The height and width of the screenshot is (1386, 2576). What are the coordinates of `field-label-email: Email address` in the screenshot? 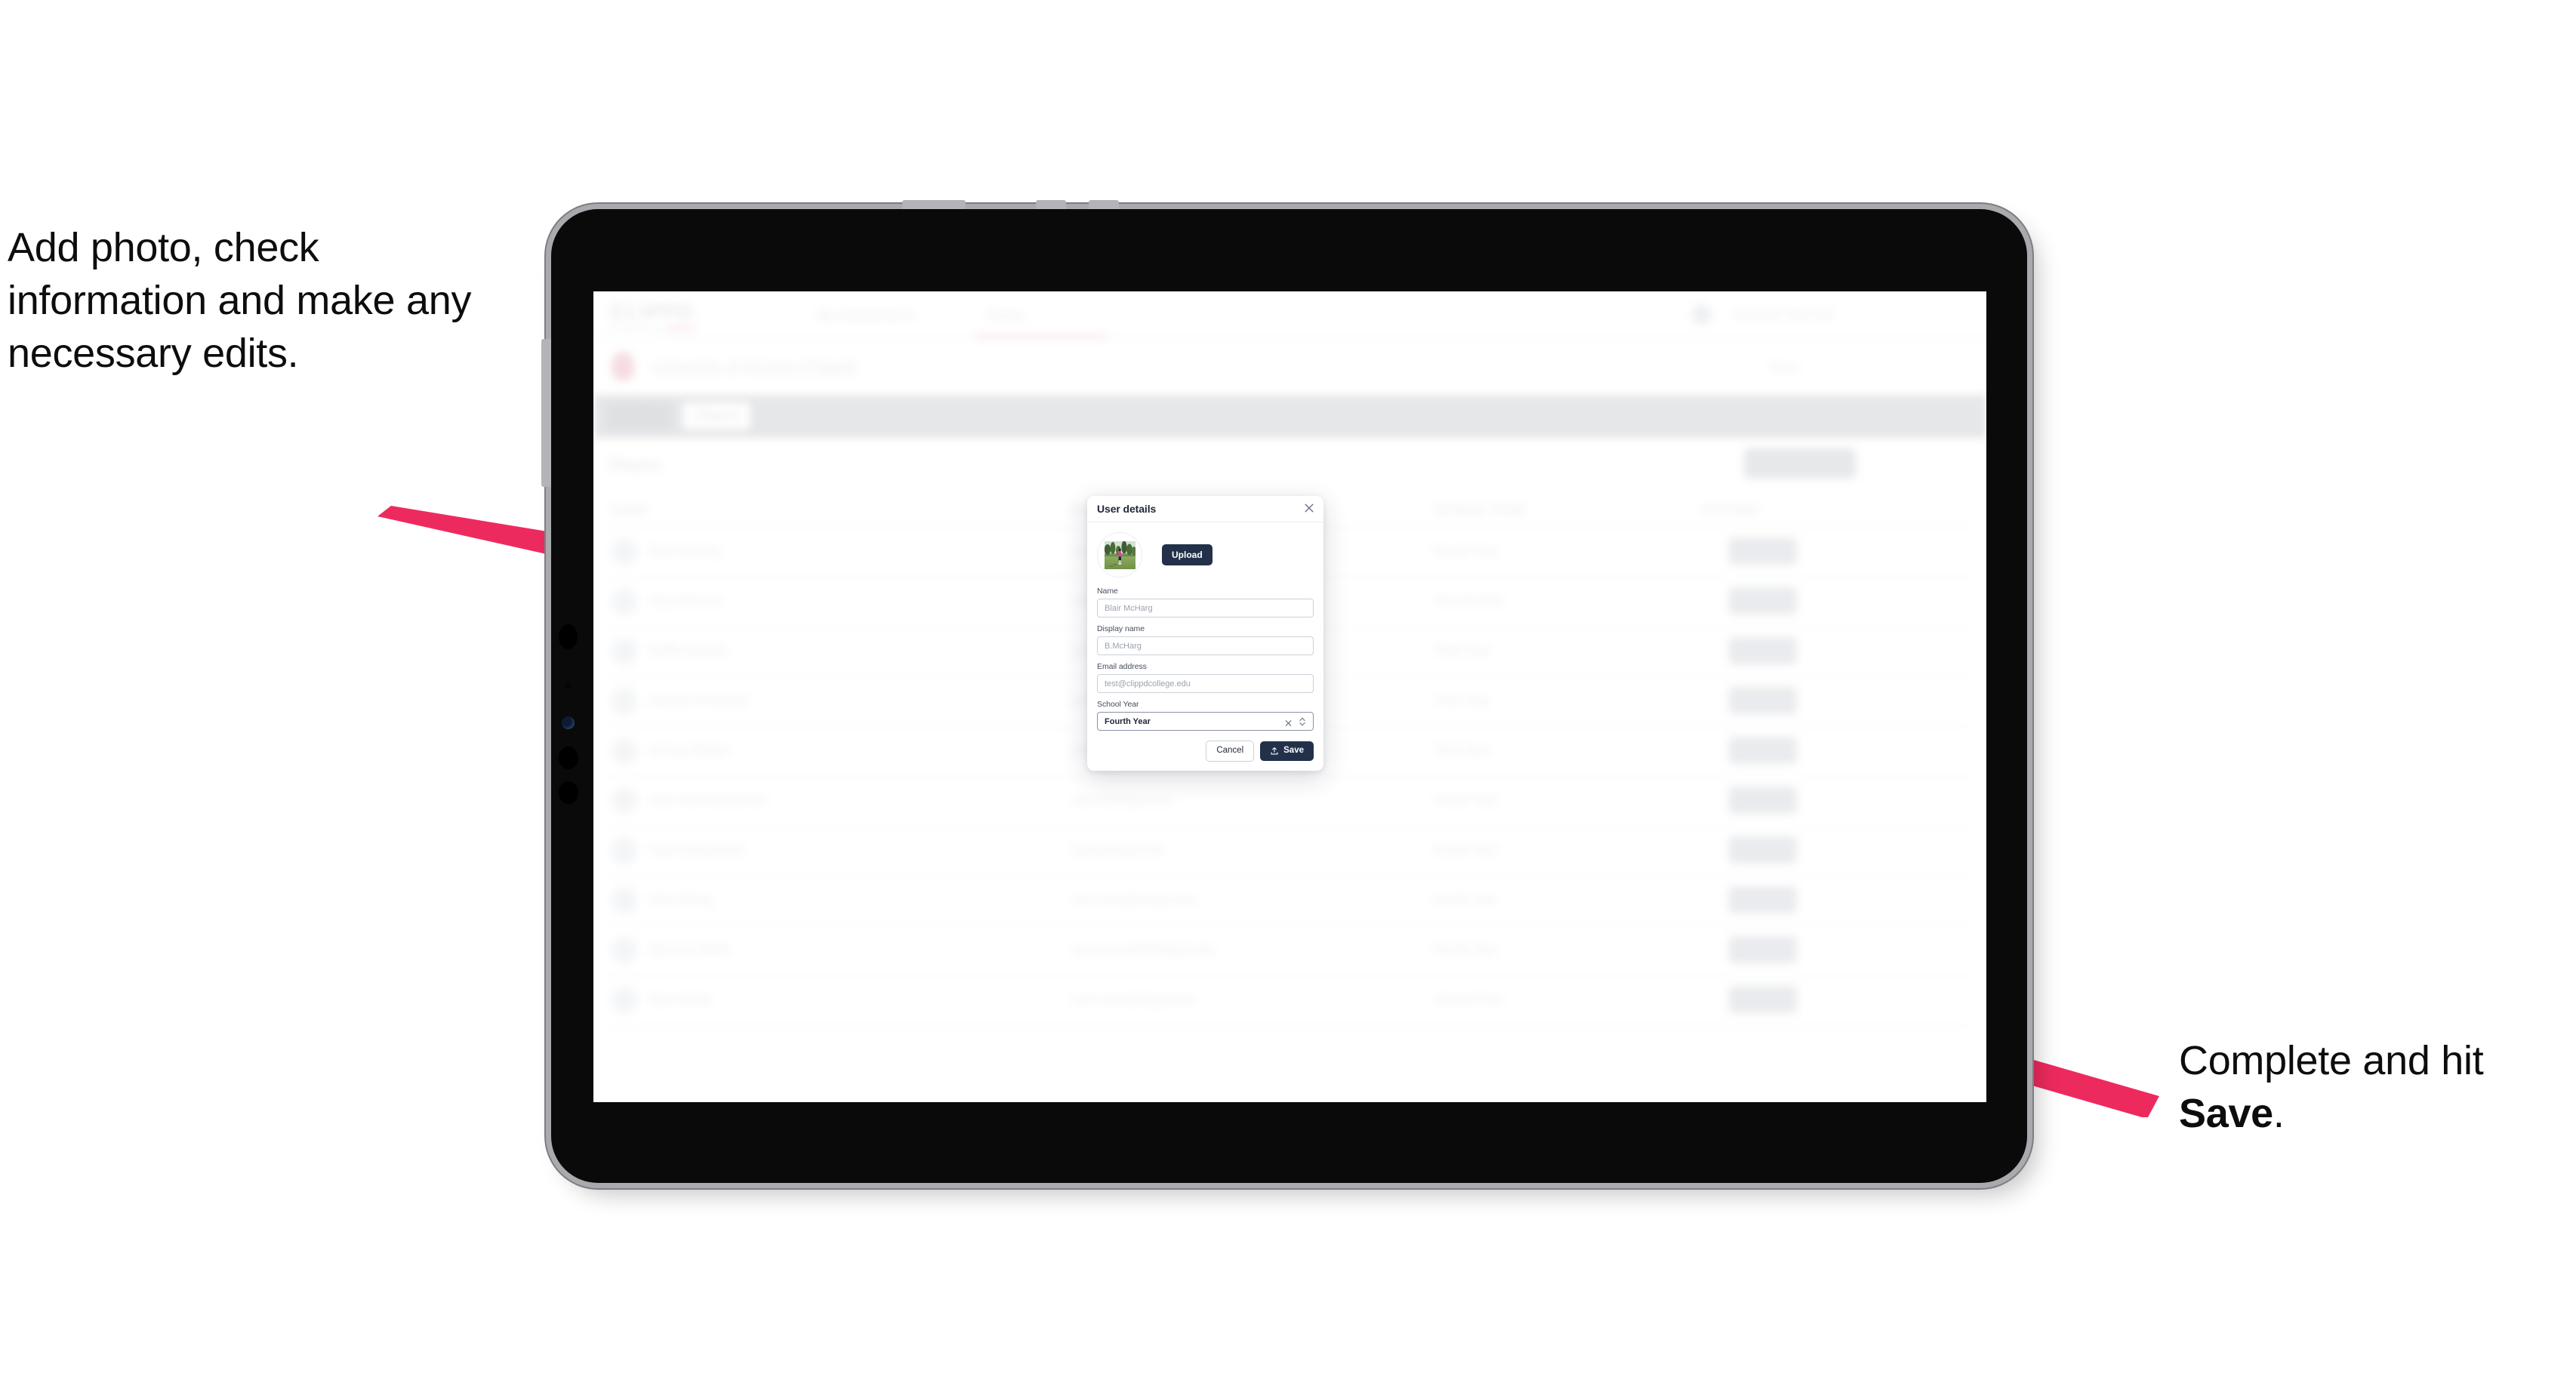 It's located at (1122, 666).